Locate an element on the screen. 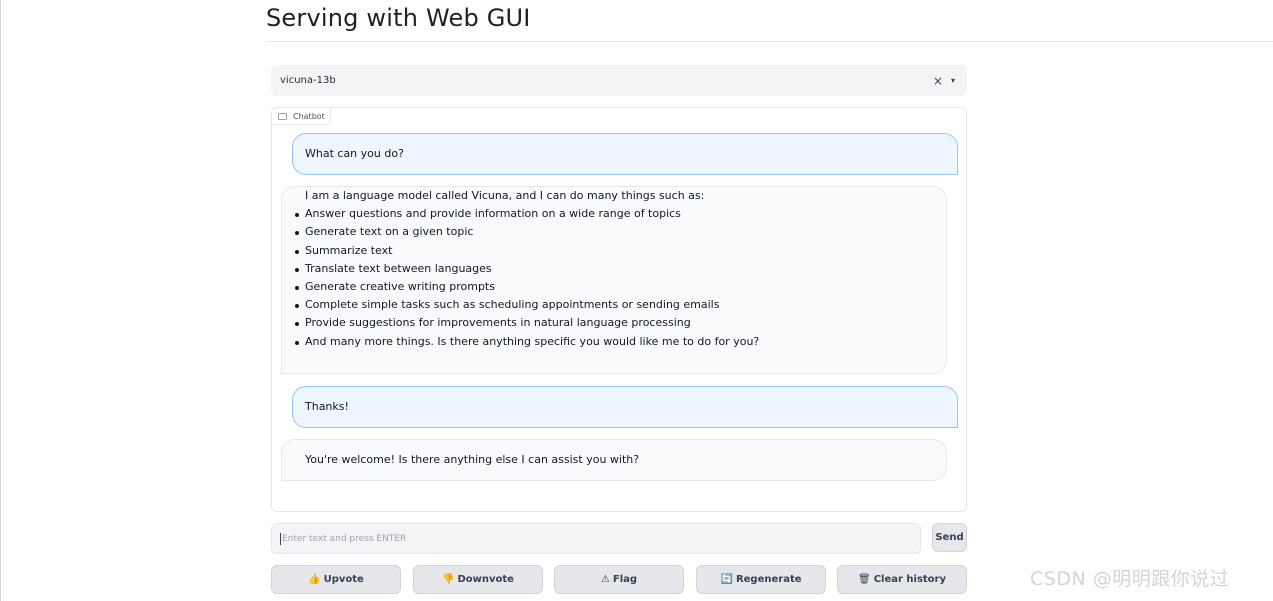  clear-history-label: Clear history is located at coordinates (909, 579).